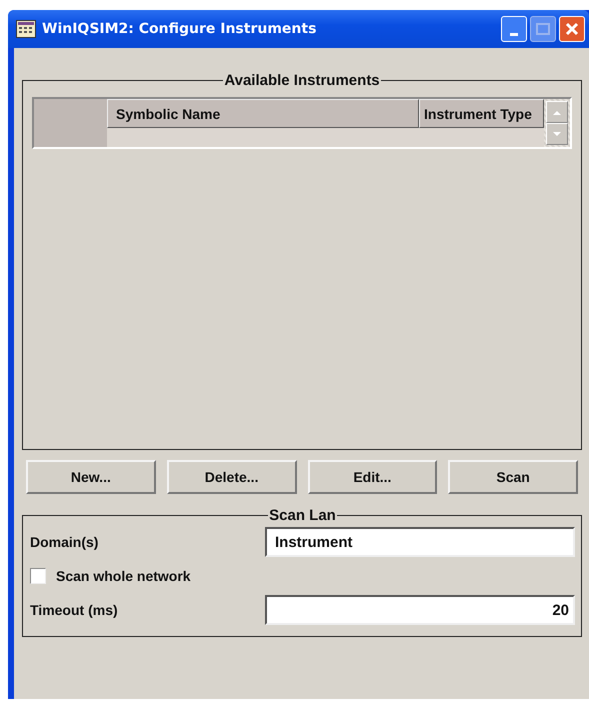 The height and width of the screenshot is (715, 589). I want to click on group-title: Available Instruments, so click(302, 80).